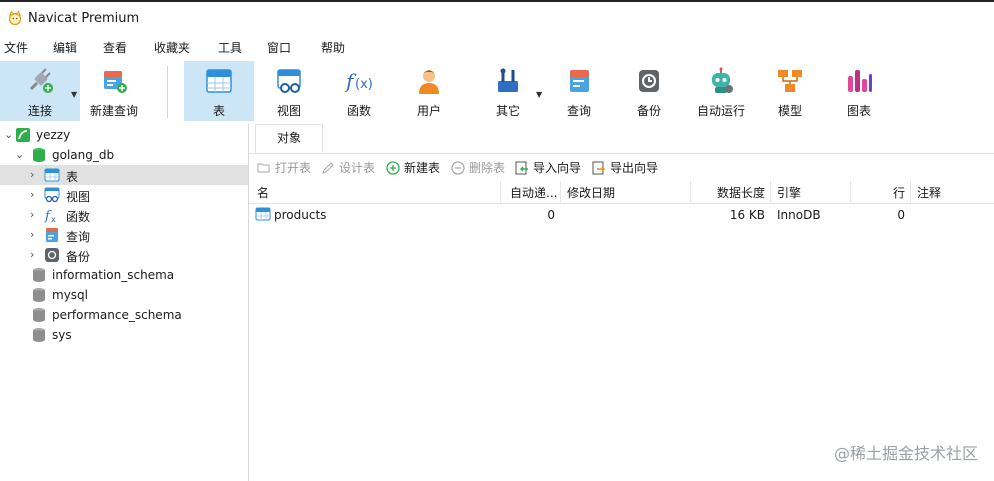 This screenshot has width=994, height=481. What do you see at coordinates (557, 168) in the screenshot?
I see `import-wizard-label: 导入向导` at bounding box center [557, 168].